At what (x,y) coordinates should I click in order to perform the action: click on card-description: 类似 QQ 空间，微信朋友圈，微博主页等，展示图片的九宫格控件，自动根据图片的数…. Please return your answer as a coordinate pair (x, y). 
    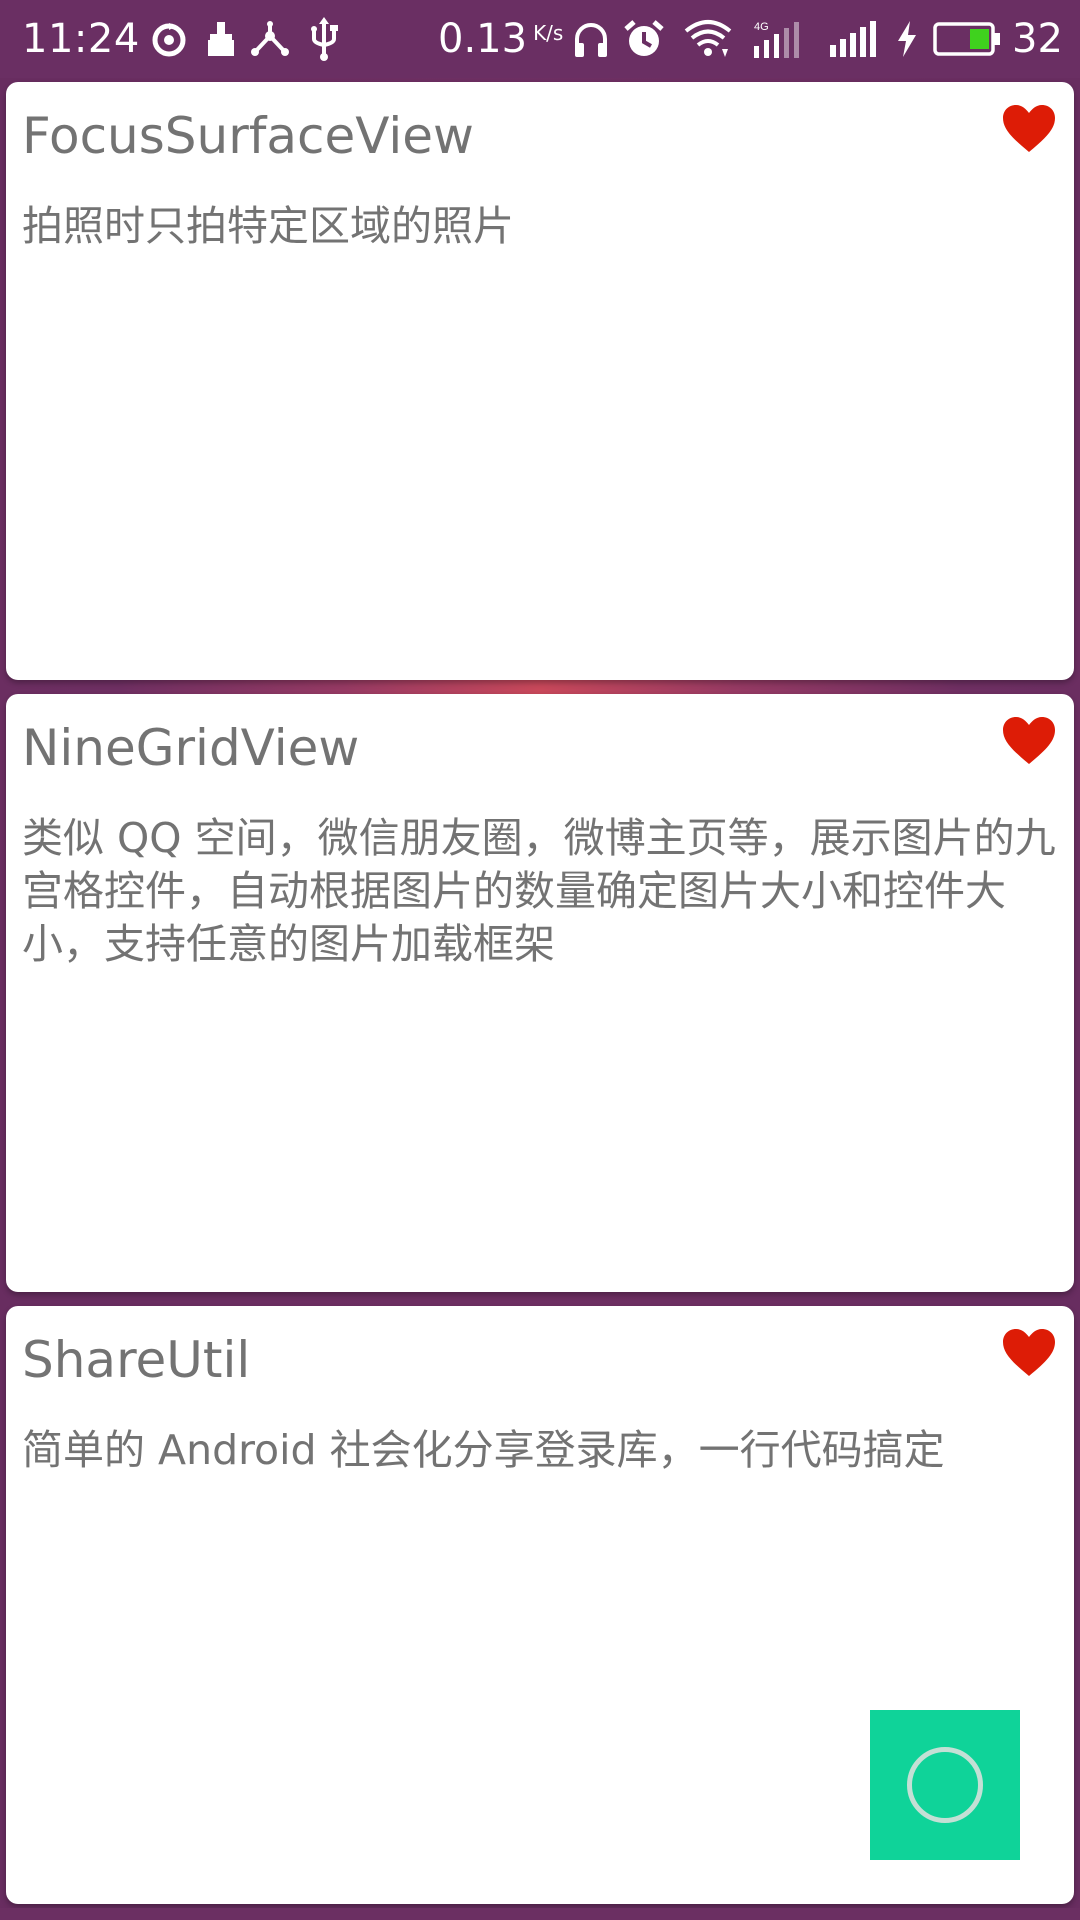
    Looking at the image, I should click on (539, 891).